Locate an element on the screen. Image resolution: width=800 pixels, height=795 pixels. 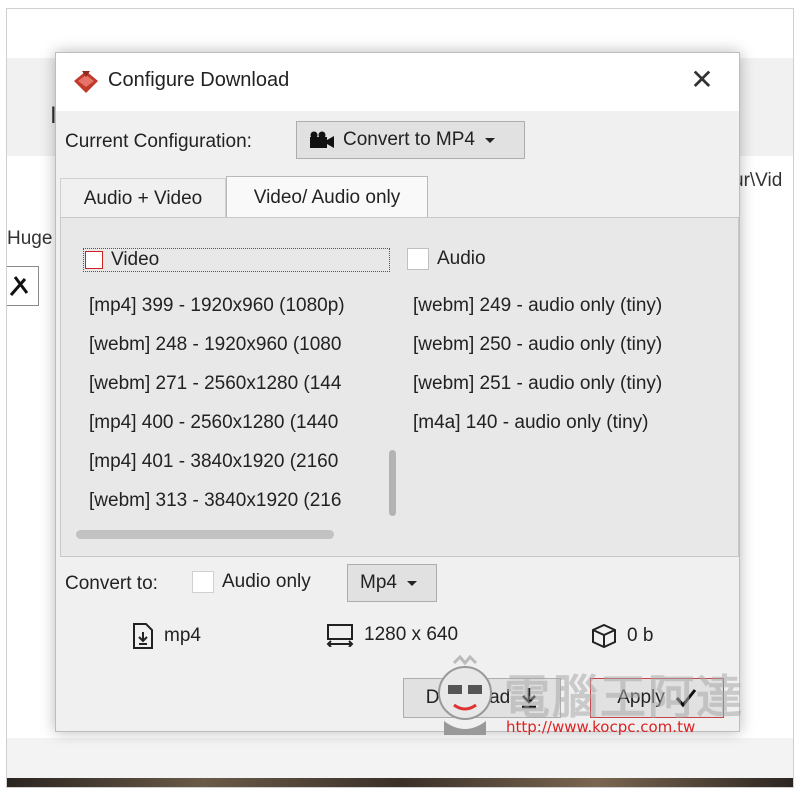
background-tools-button is located at coordinates (23, 286).